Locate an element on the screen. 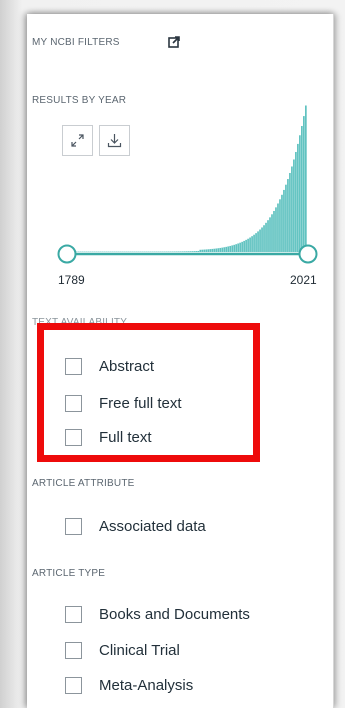 The height and width of the screenshot is (708, 345). highlight-box is located at coordinates (148, 392).